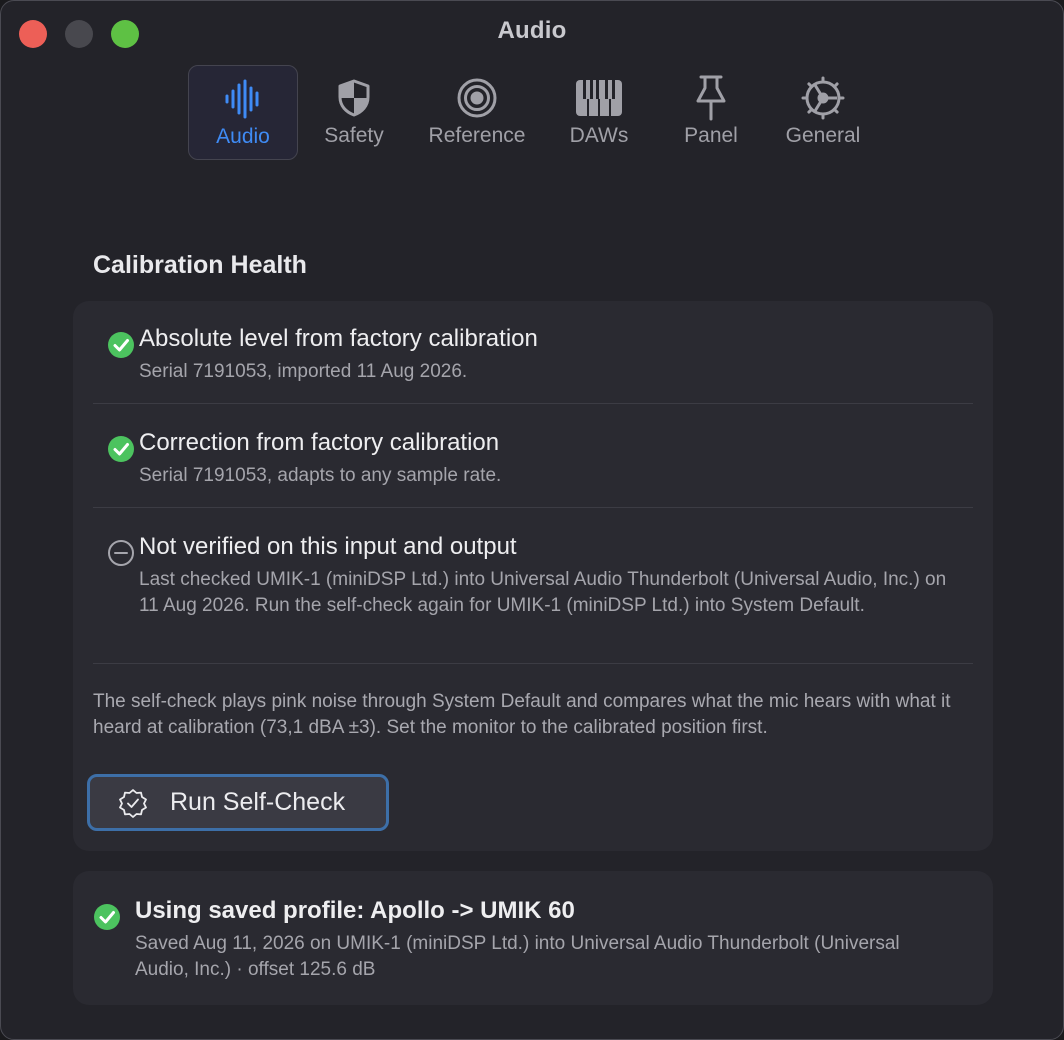  What do you see at coordinates (243, 99) in the screenshot?
I see `waveform-icon` at bounding box center [243, 99].